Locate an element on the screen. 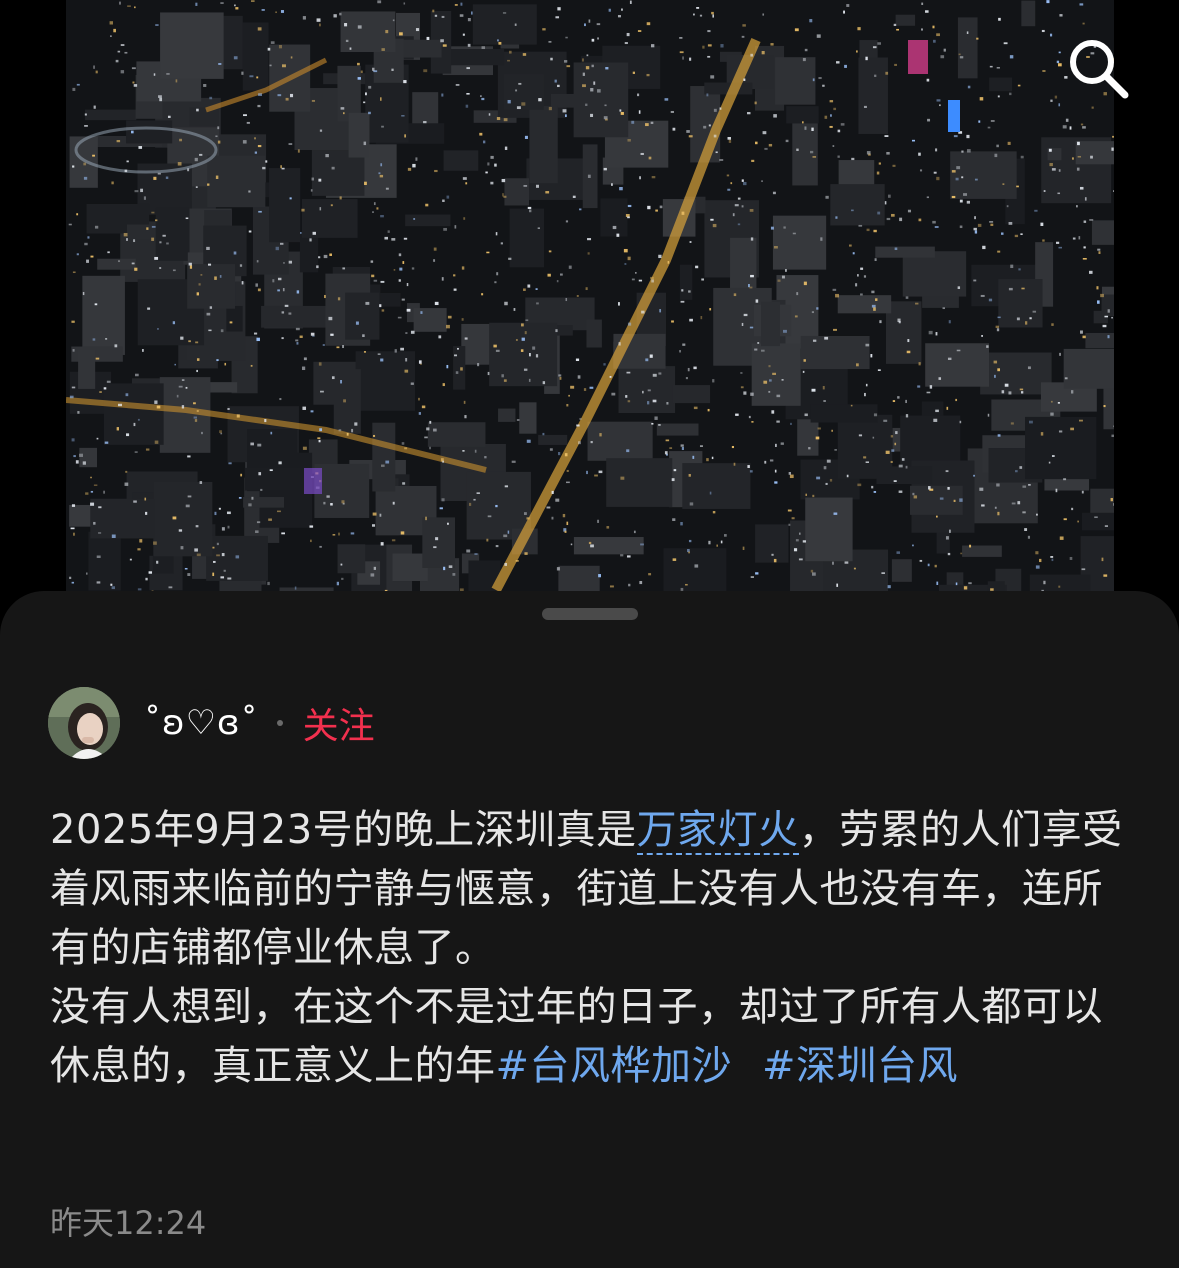 This screenshot has width=1179, height=1268. author-name: ˚ʚ♡ɞ˚ is located at coordinates (201, 723).